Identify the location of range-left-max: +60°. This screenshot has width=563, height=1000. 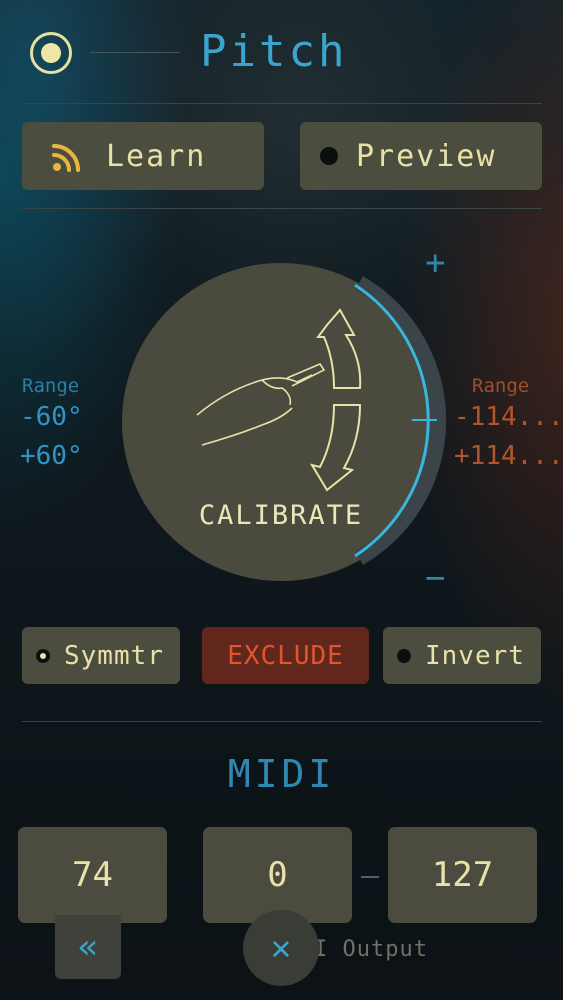
(51, 456).